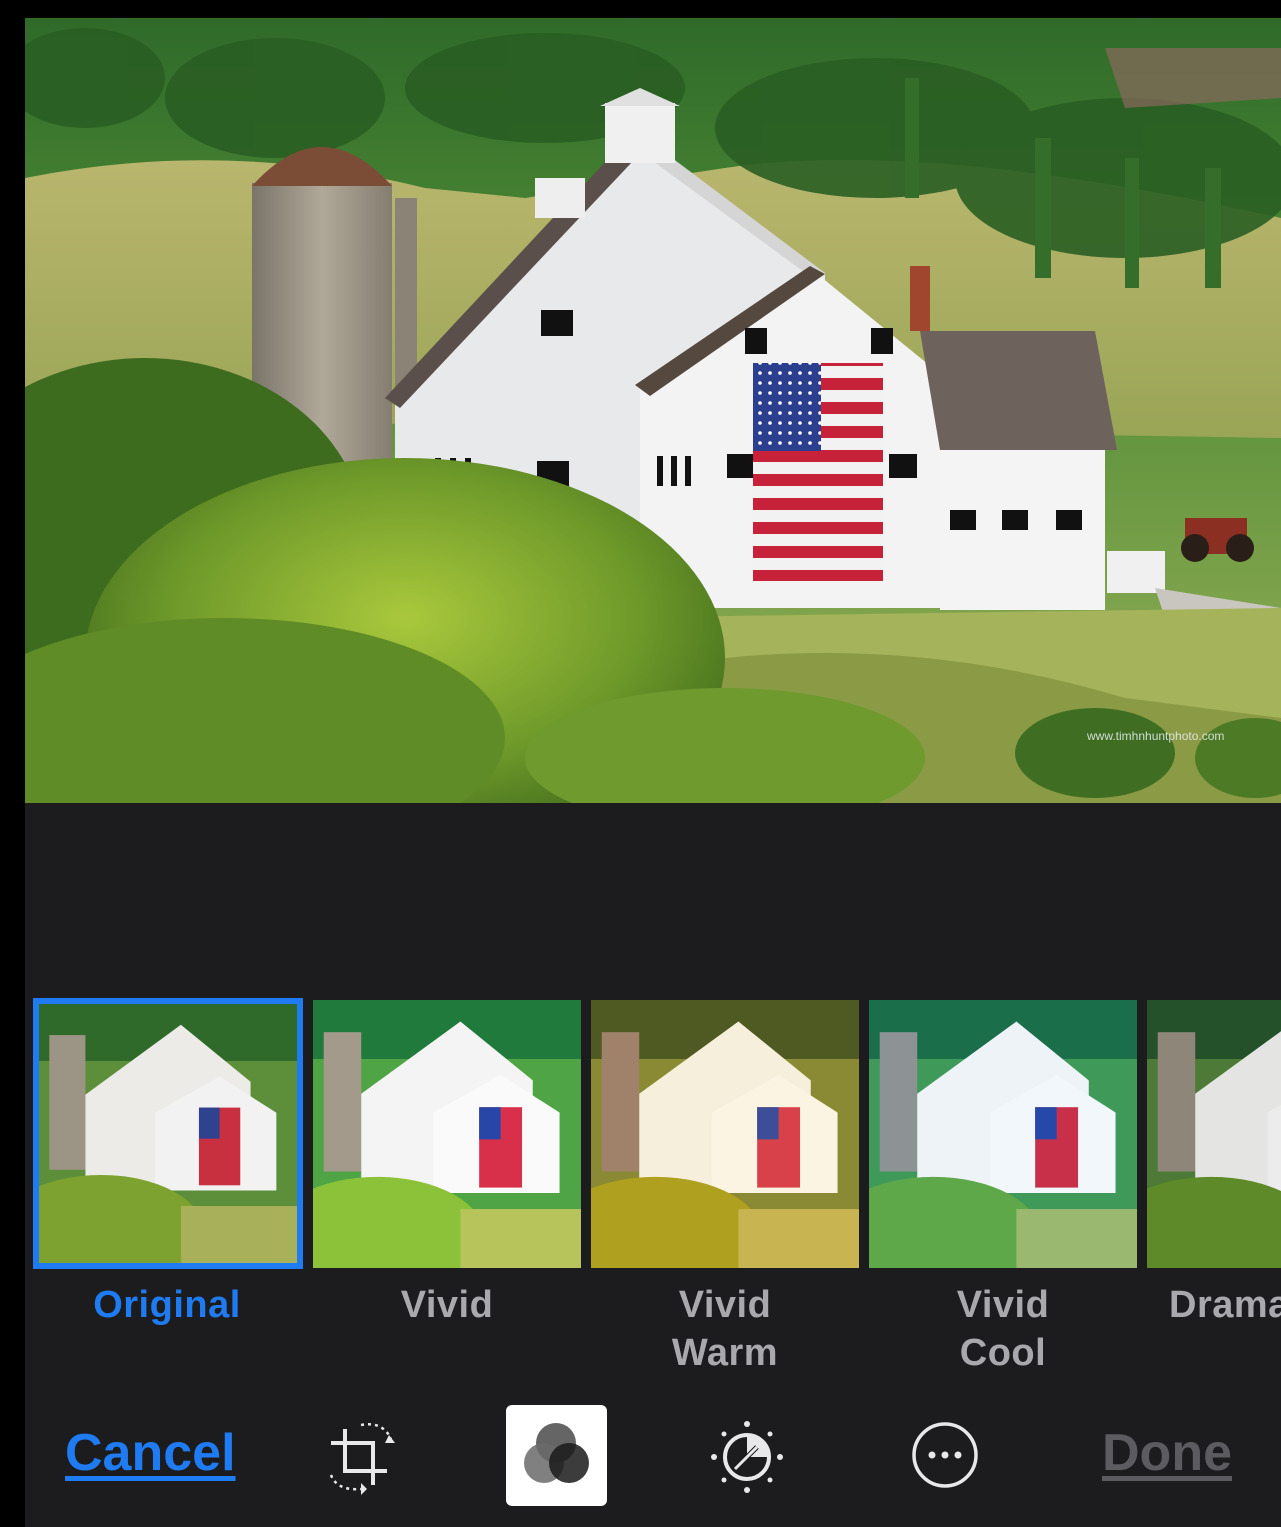 The image size is (1281, 1527). Describe the element at coordinates (747, 1457) in the screenshot. I see `adjust-dial-icon` at that location.